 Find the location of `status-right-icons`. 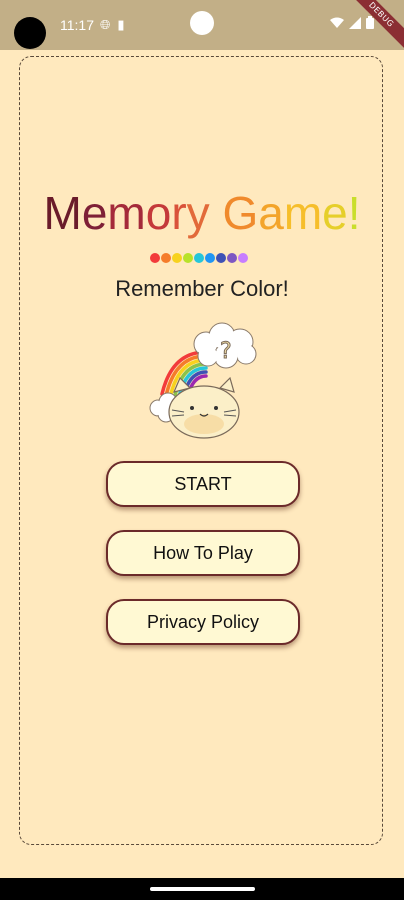

status-right-icons is located at coordinates (352, 22).